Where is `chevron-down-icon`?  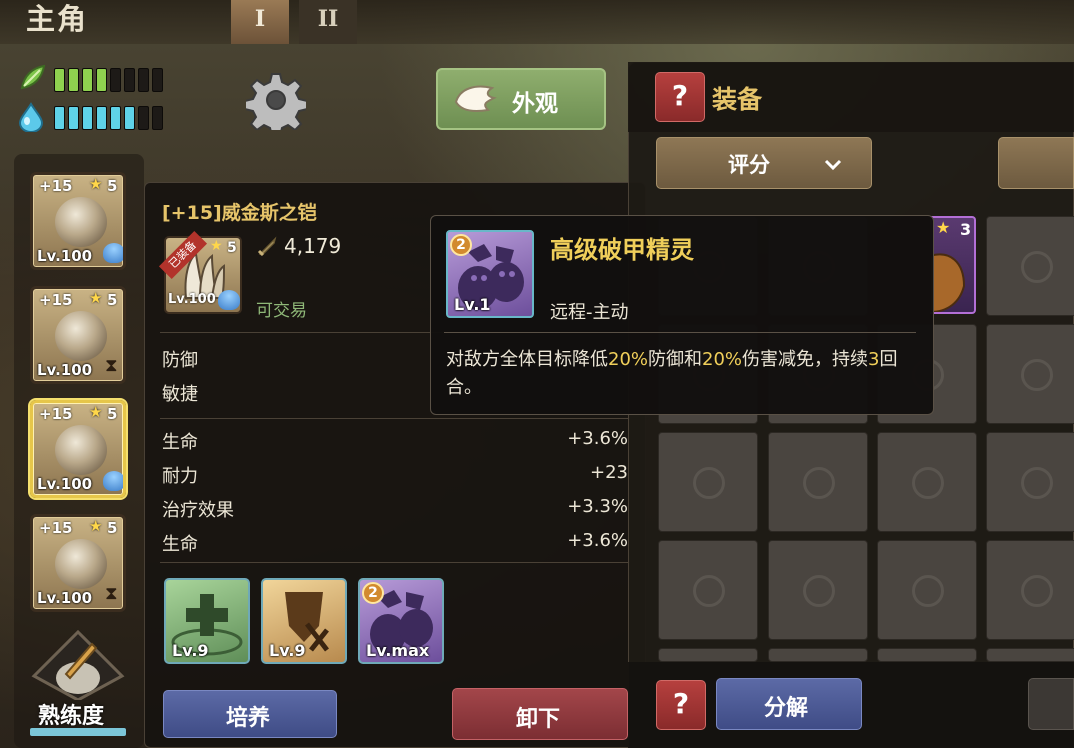 chevron-down-icon is located at coordinates (833, 165).